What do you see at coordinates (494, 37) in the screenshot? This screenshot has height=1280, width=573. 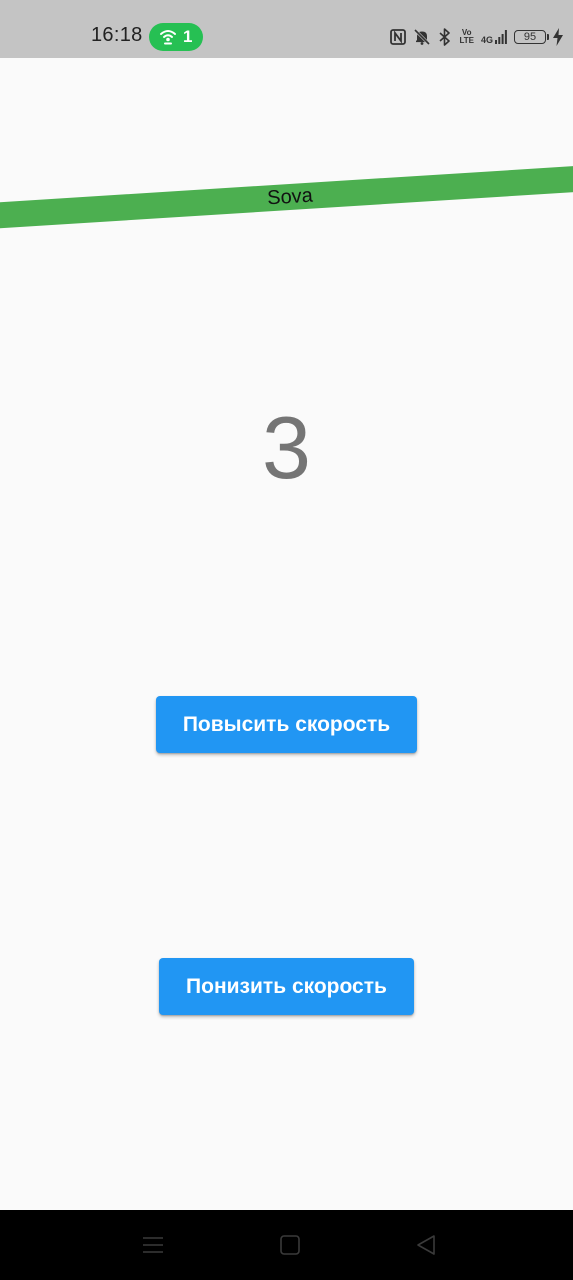 I see `signal-icon: 4G` at bounding box center [494, 37].